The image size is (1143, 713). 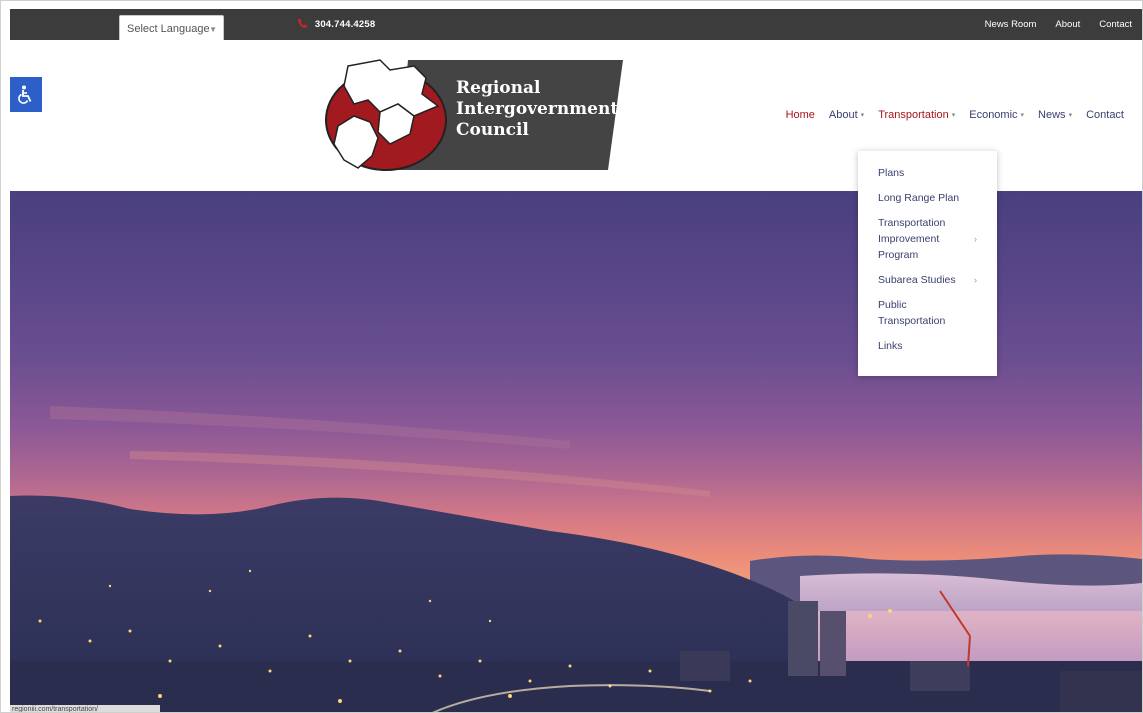 I want to click on nav-about: About ▾, so click(x=846, y=115).